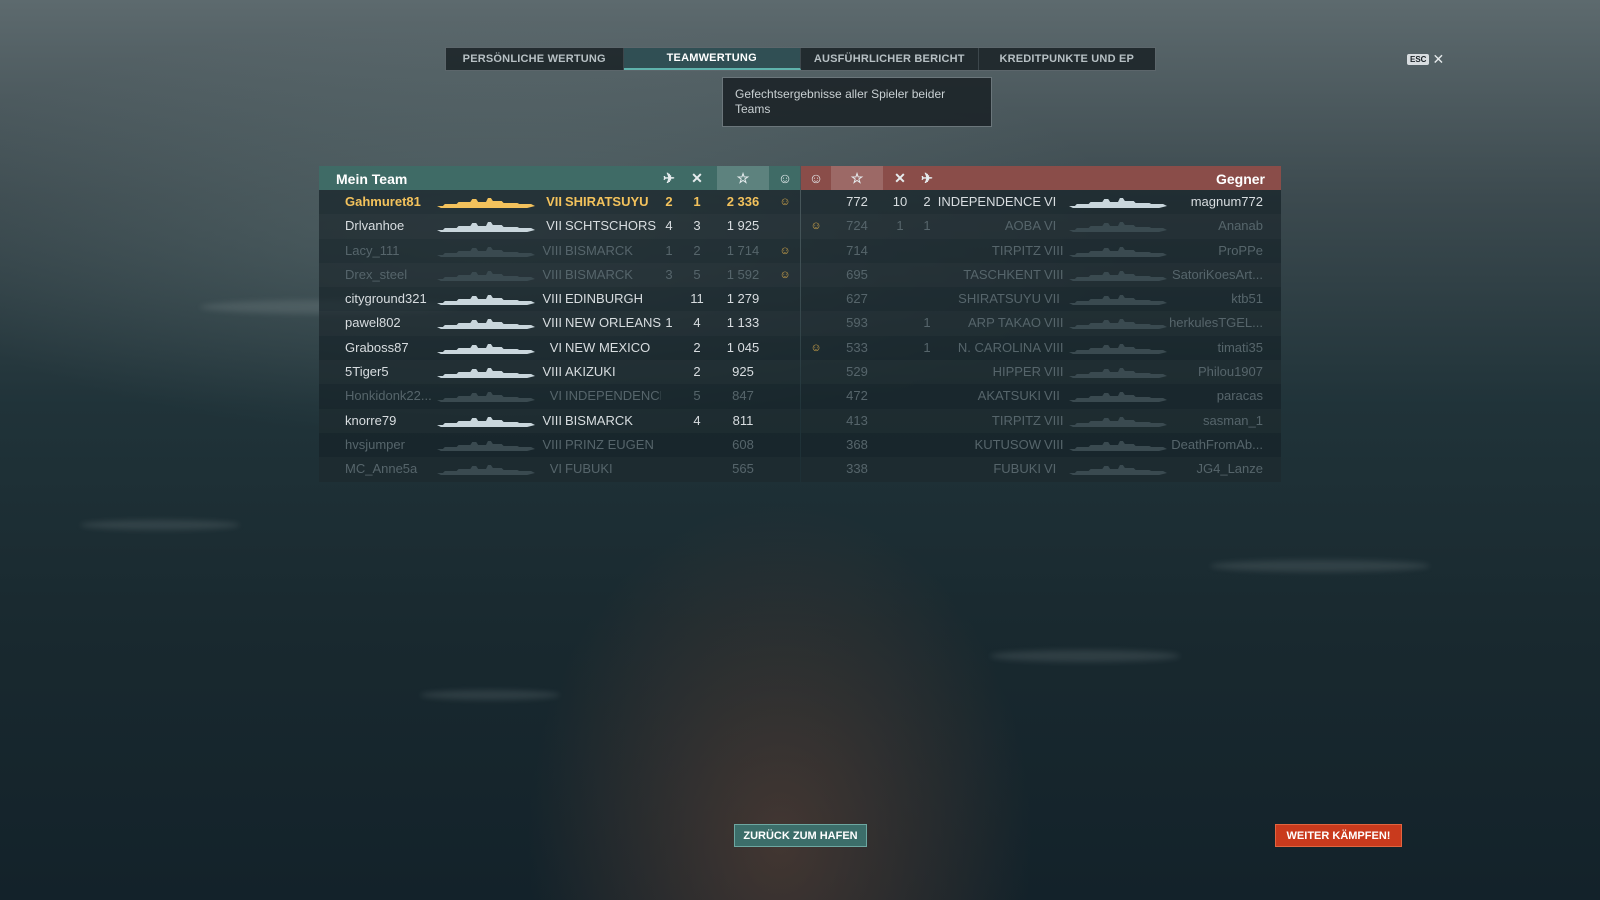 This screenshot has height=900, width=1600. I want to click on planes-destroyed: 4, so click(669, 226).